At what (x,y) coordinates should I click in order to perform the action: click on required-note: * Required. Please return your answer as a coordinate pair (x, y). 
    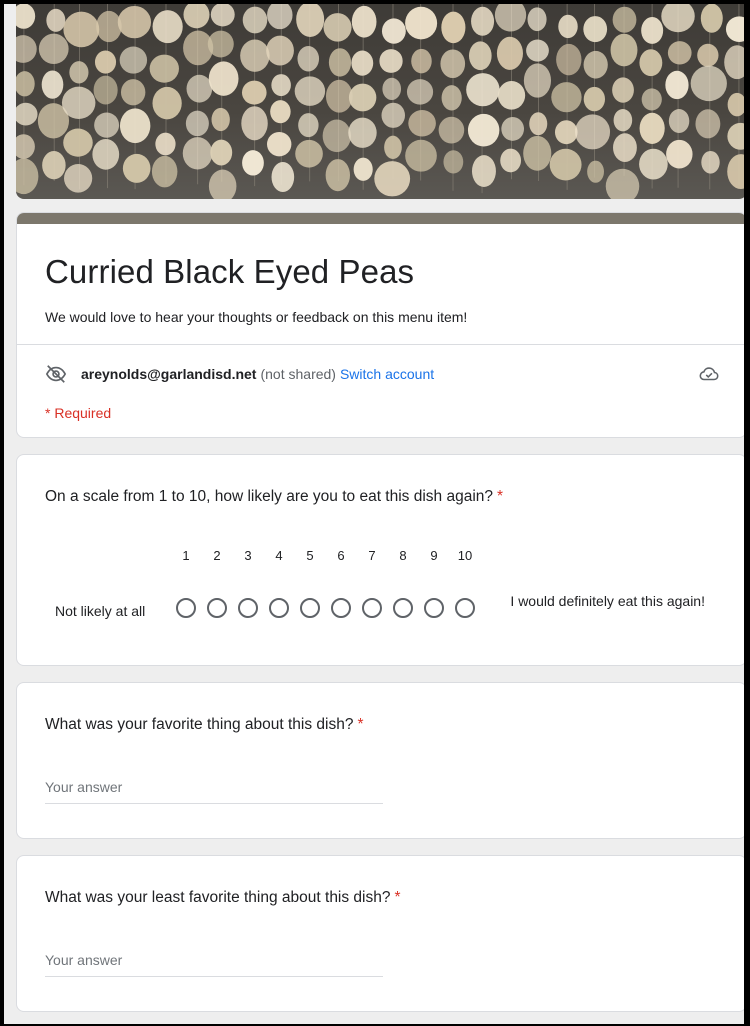
    Looking at the image, I should click on (78, 413).